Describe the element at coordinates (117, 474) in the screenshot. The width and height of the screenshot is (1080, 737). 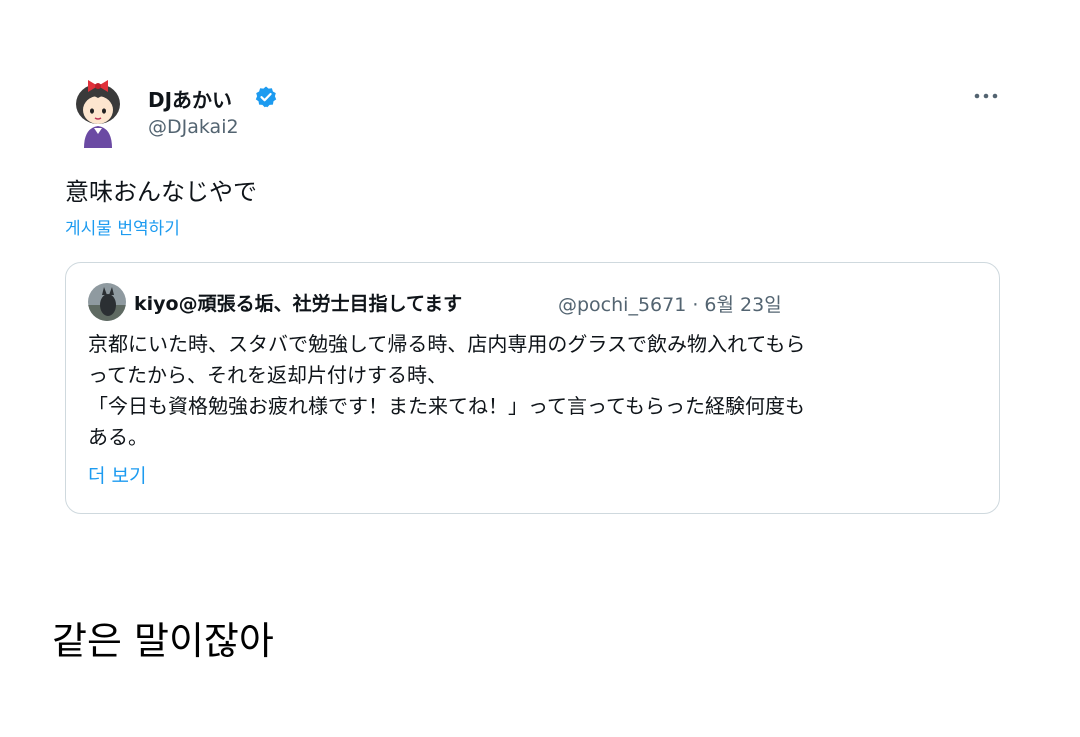
I see `show-more-link: 더 보기` at that location.